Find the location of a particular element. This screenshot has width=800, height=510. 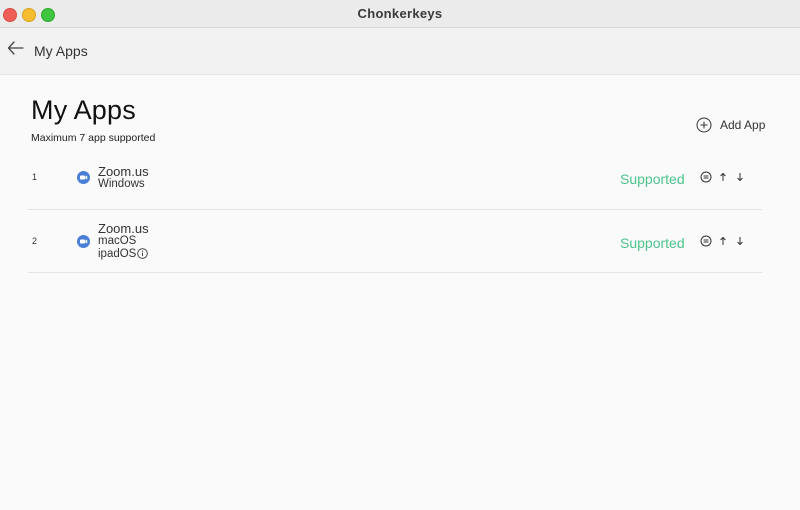

platform-label: ipadOS is located at coordinates (123, 254).